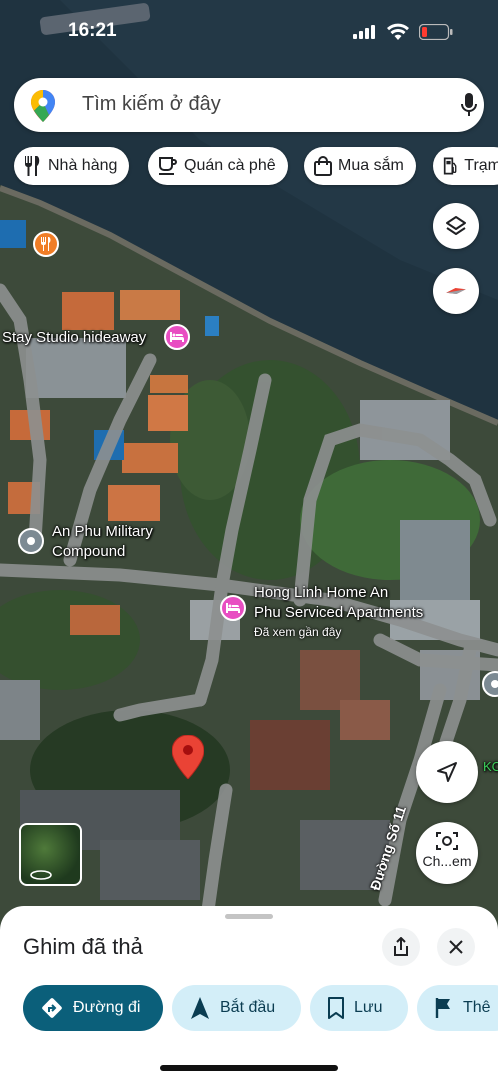  Describe the element at coordinates (323, 166) in the screenshot. I see `shopping-bag-icon` at that location.